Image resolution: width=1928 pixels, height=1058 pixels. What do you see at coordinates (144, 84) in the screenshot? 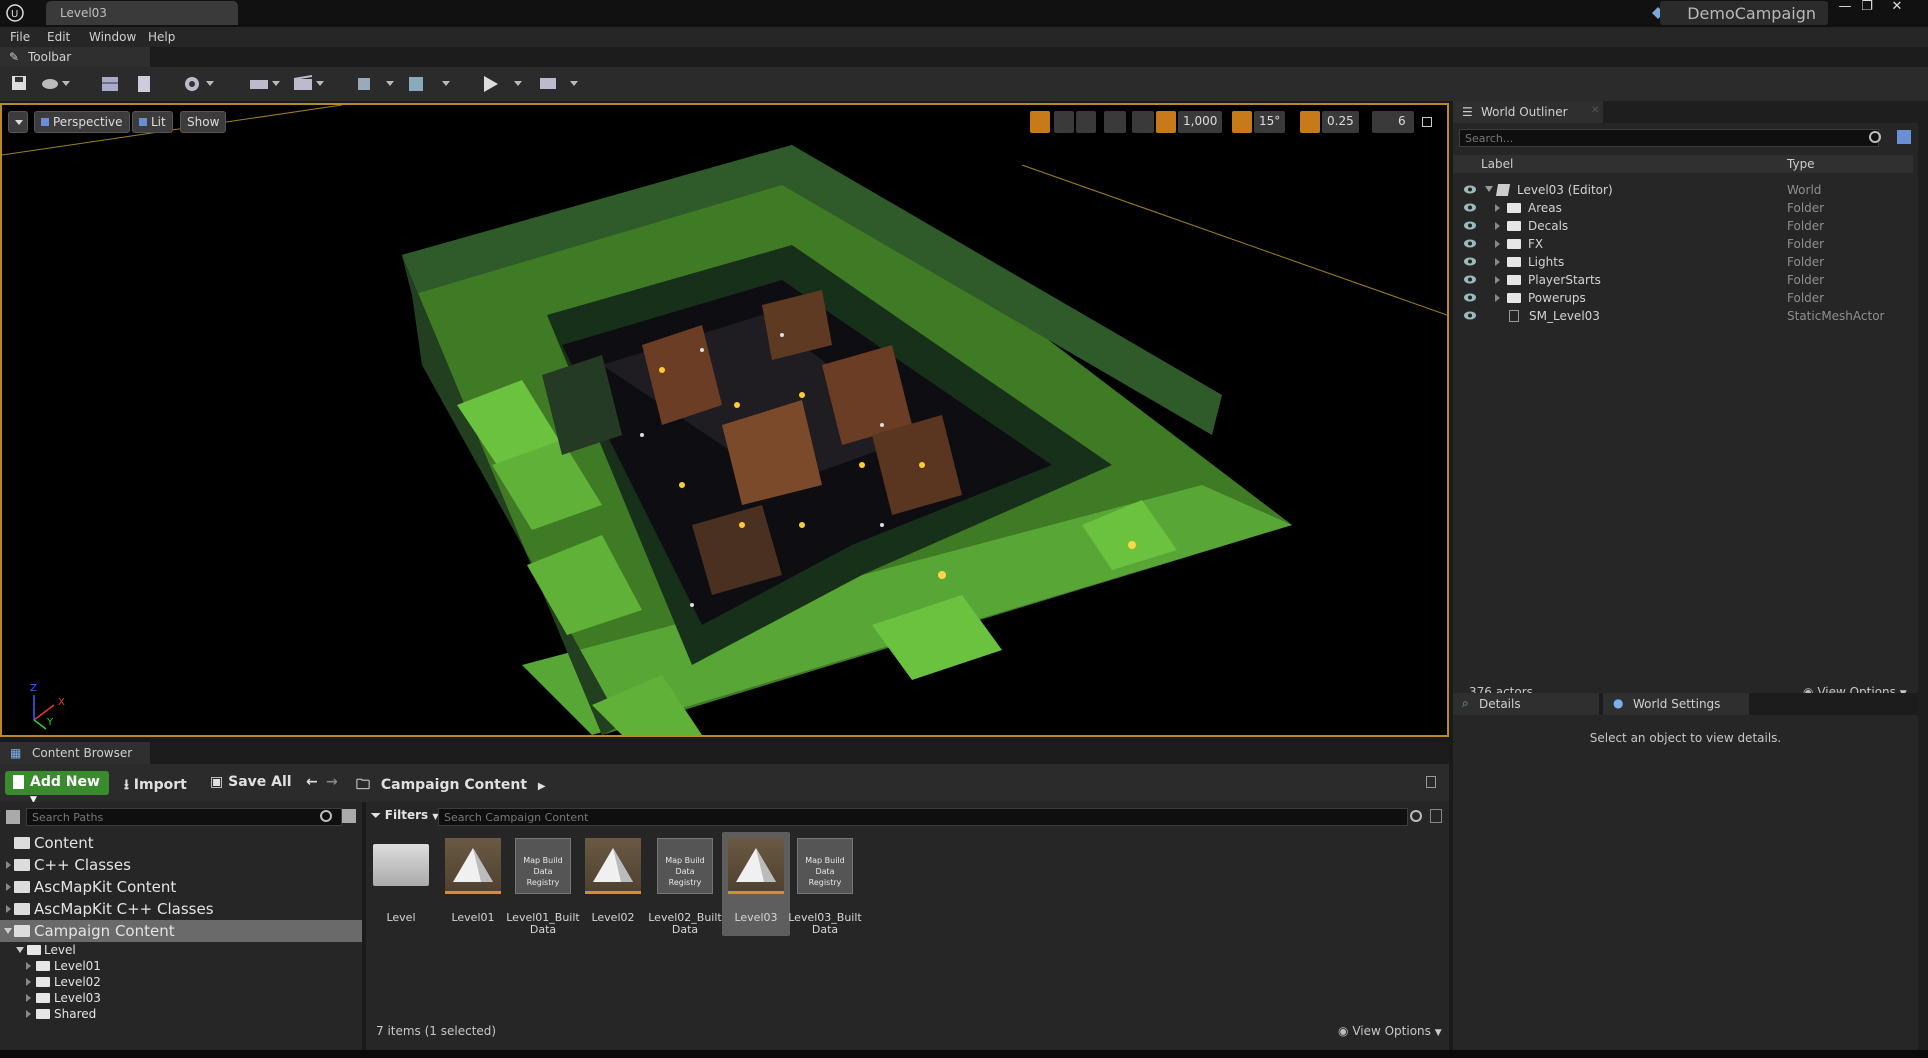
I see `marketplace-icon` at bounding box center [144, 84].